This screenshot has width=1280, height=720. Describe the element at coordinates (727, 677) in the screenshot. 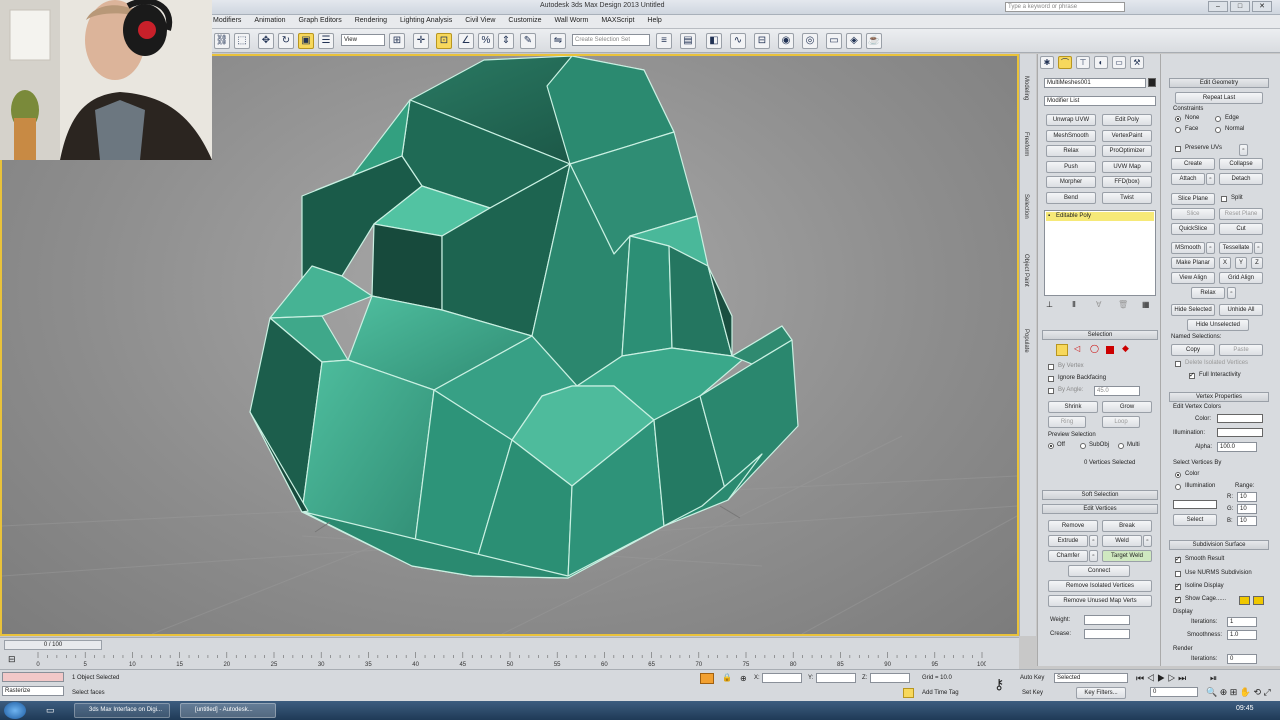

I see `selection-lock-icon: 🔒` at that location.